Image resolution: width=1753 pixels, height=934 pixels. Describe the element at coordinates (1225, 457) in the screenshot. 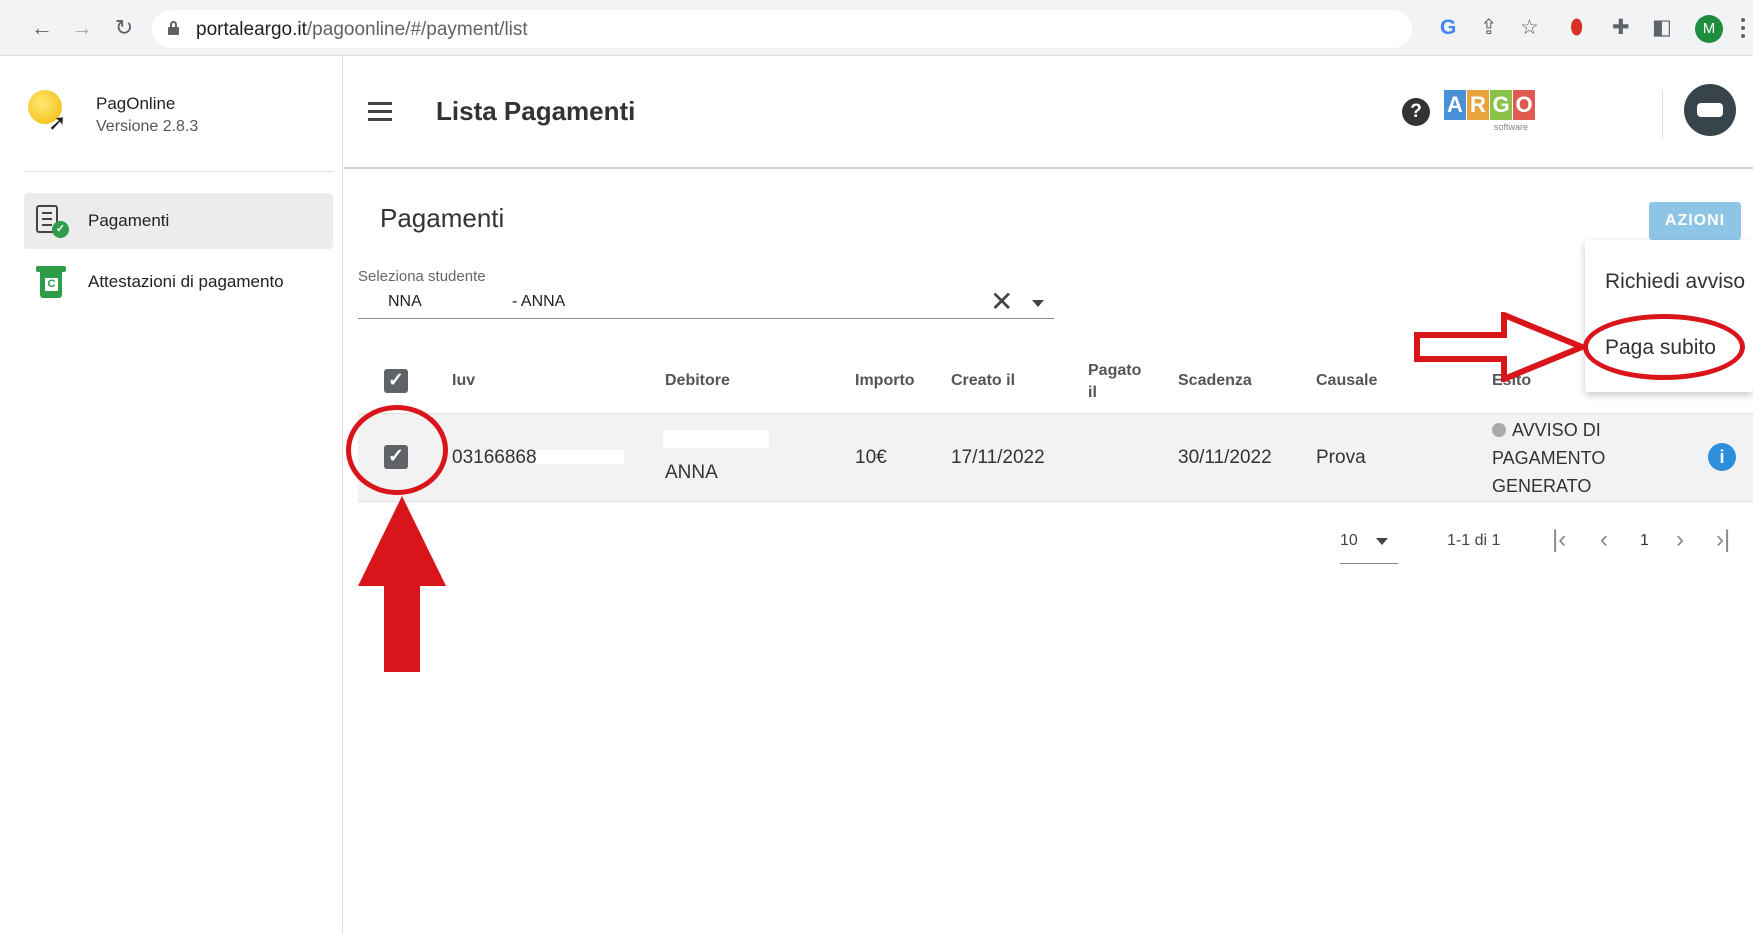

I see `cell-scadenza: 30/11/2022` at that location.